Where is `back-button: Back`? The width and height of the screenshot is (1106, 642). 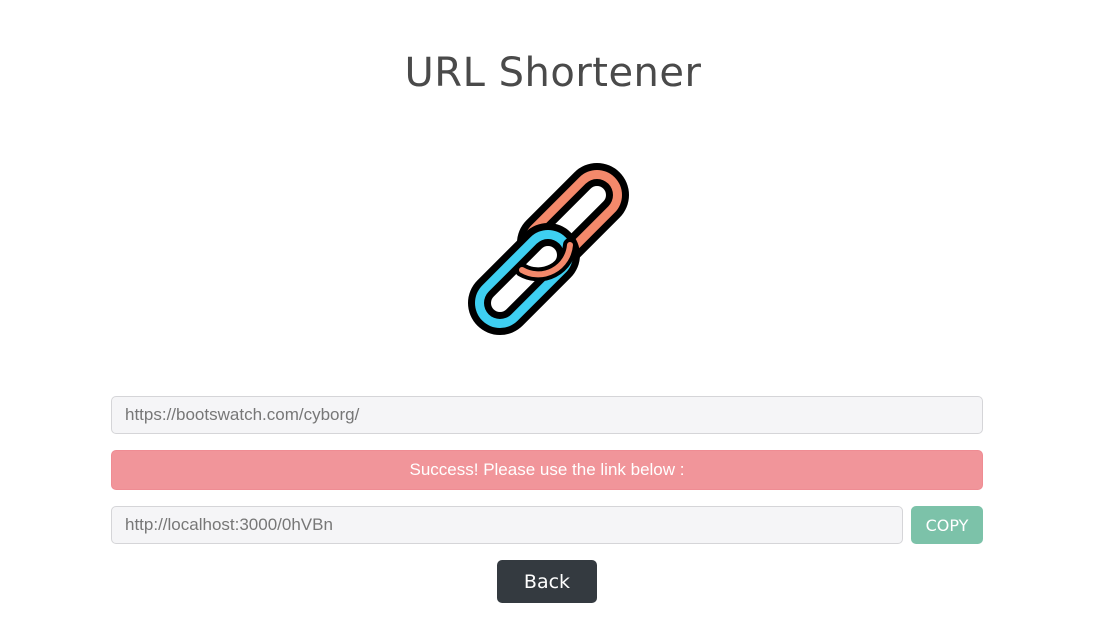 back-button: Back is located at coordinates (547, 581).